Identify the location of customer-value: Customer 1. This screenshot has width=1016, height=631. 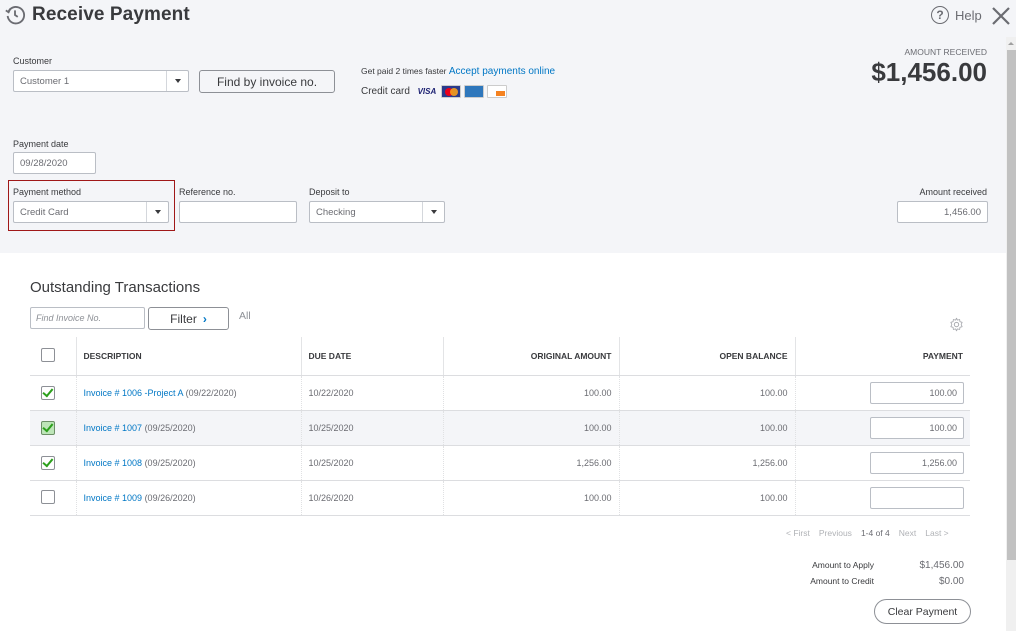
(45, 81).